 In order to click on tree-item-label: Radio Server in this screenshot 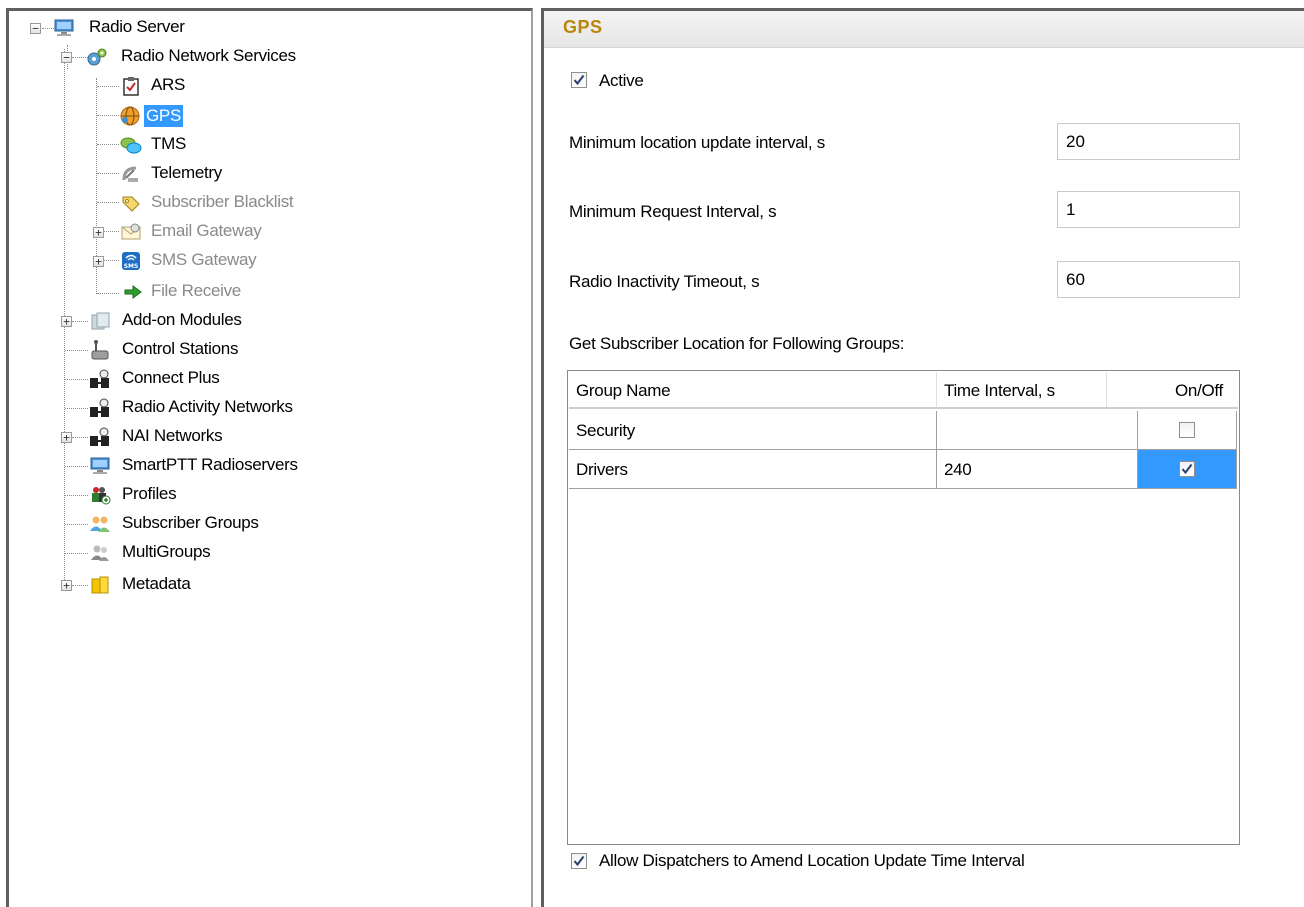, I will do `click(137, 26)`.